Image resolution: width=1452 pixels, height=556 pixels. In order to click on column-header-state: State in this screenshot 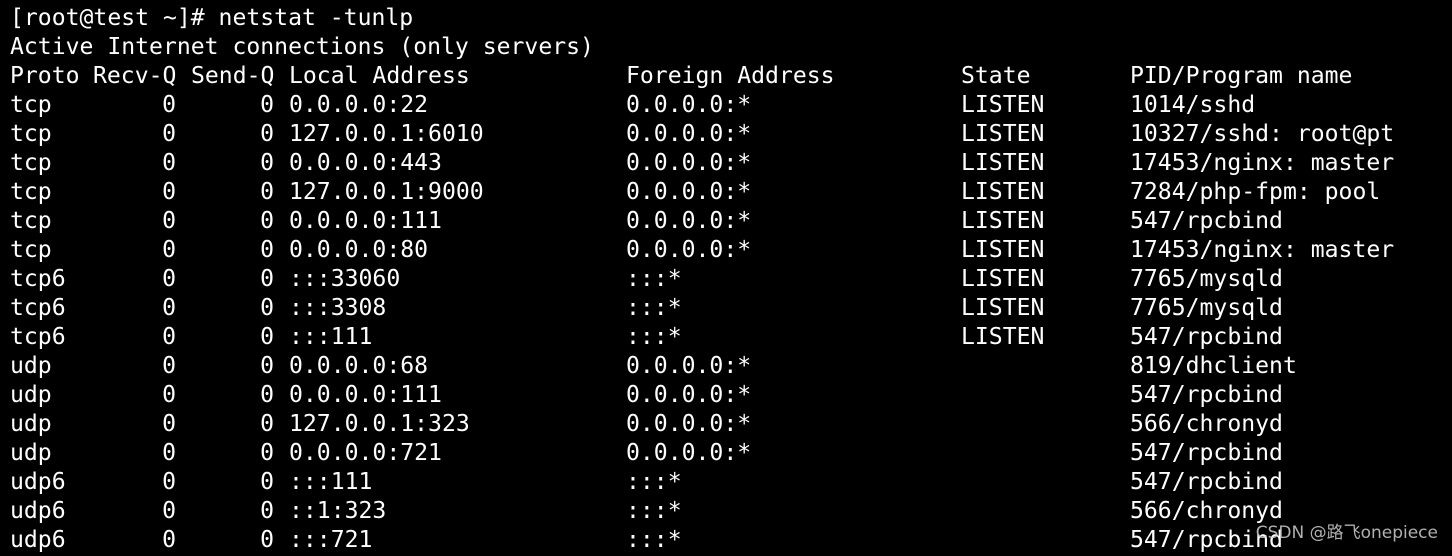, I will do `click(996, 76)`.